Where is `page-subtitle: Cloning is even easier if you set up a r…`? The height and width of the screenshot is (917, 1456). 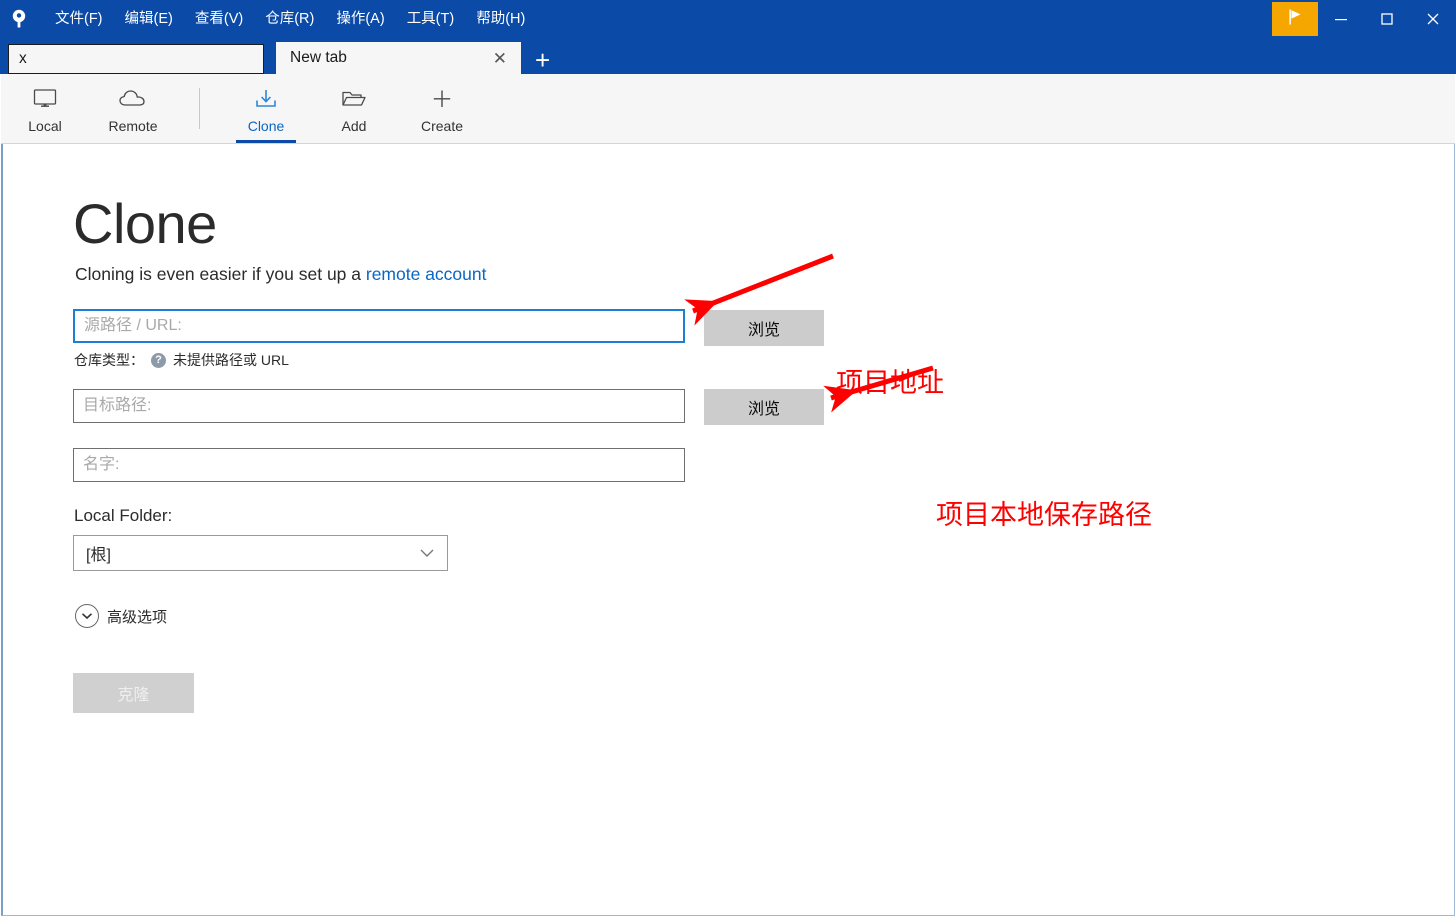 page-subtitle: Cloning is even easier if you set up a r… is located at coordinates (281, 274).